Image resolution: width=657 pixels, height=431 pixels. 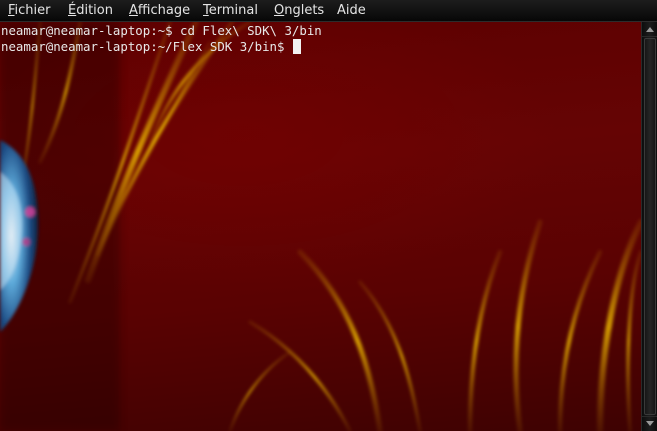 I want to click on menu-fichier: Fichier, so click(x=29, y=11).